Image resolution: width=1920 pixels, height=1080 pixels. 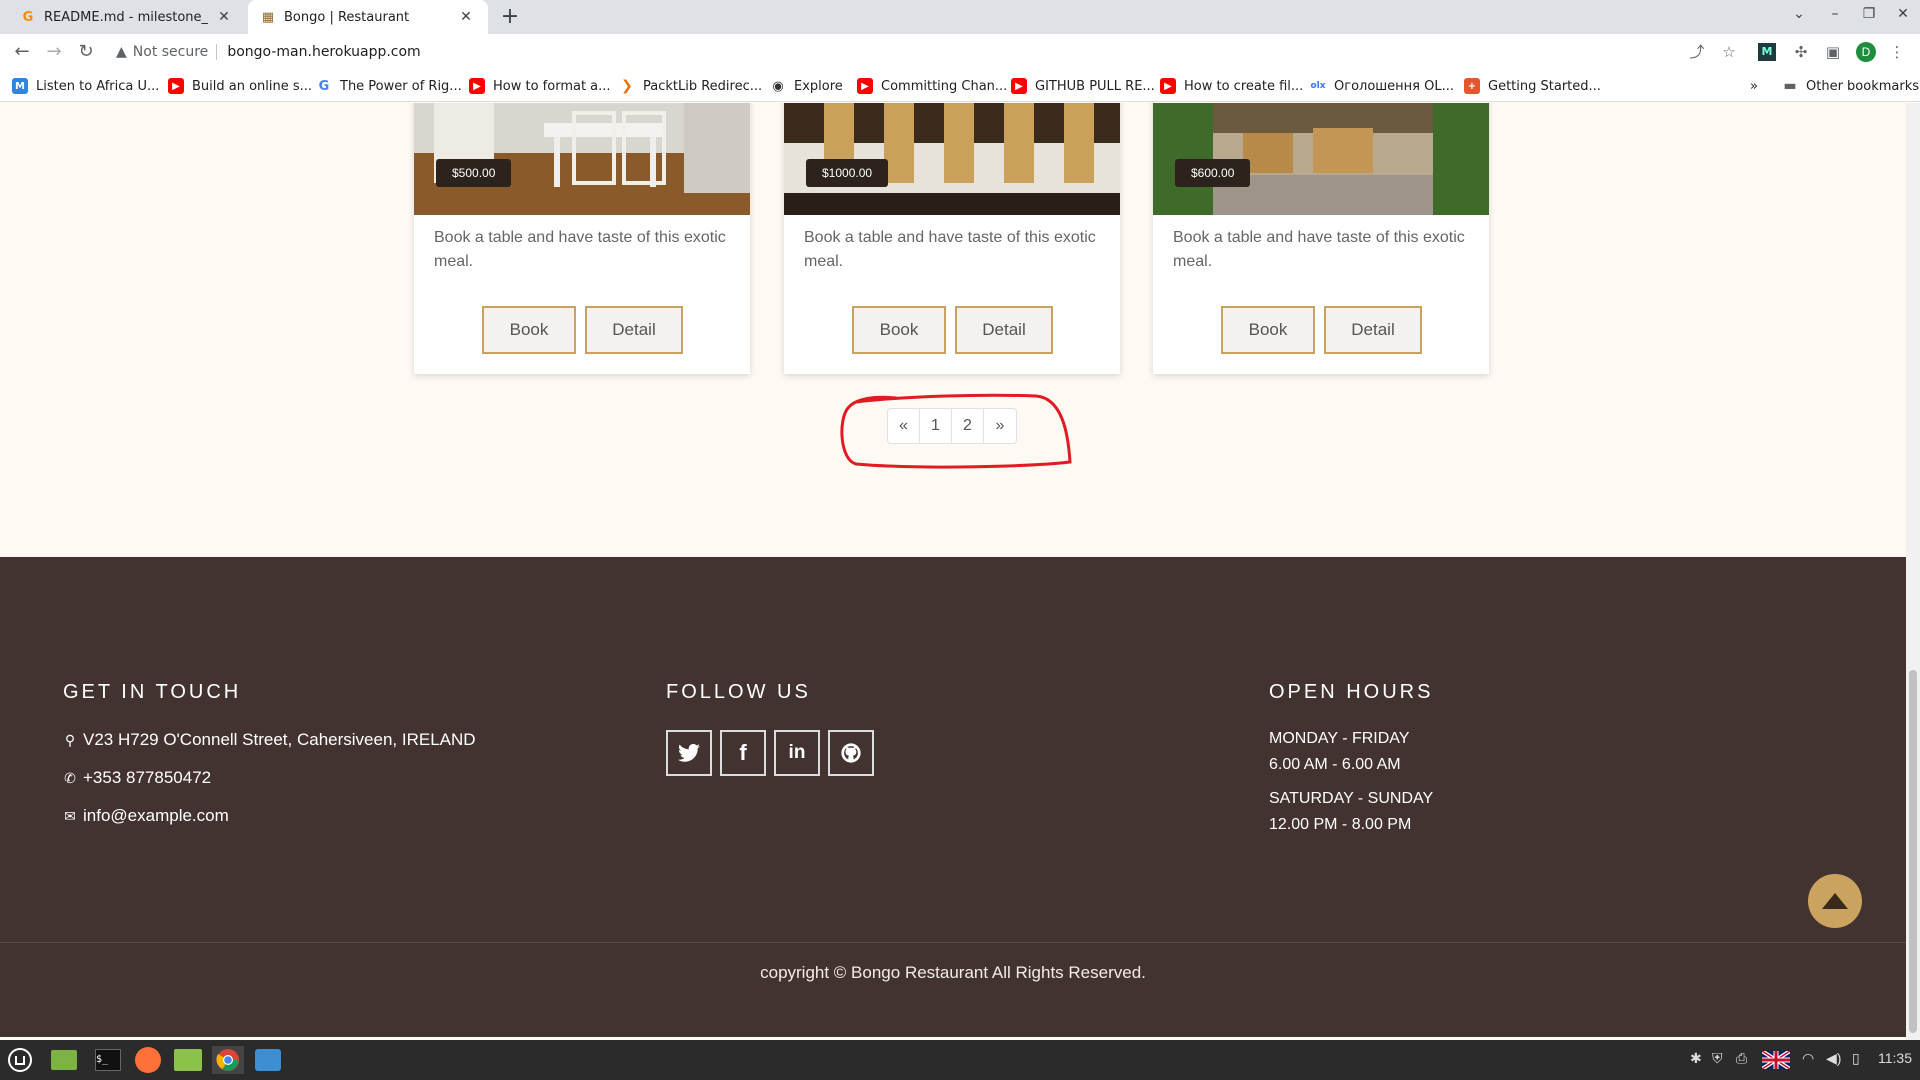 What do you see at coordinates (510, 16) in the screenshot?
I see `new-tab-icon: +` at bounding box center [510, 16].